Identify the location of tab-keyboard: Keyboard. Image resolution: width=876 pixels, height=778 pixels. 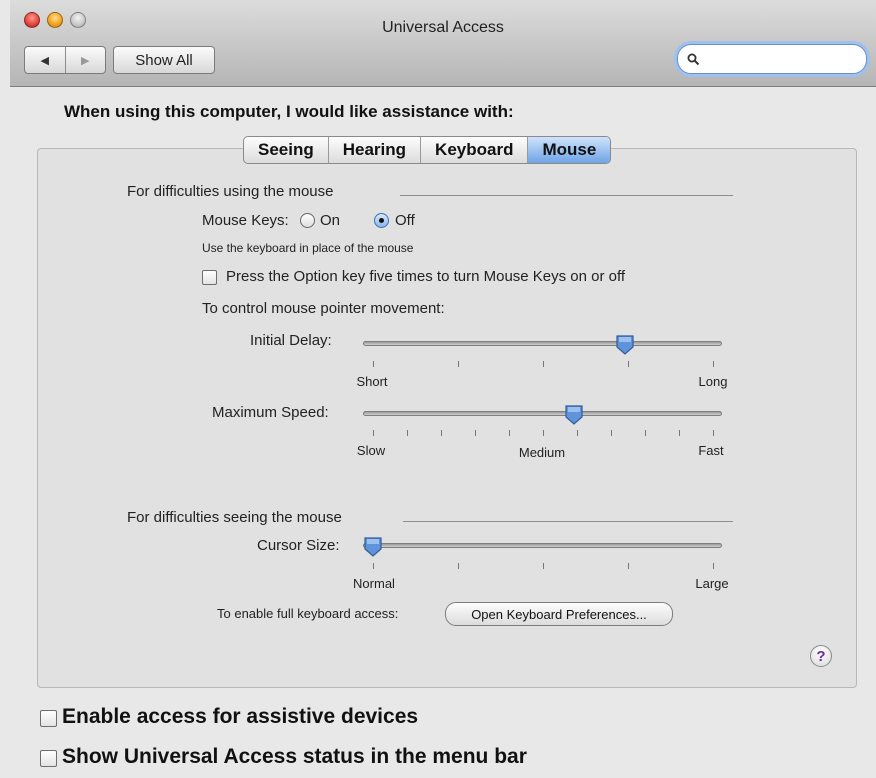
(473, 150).